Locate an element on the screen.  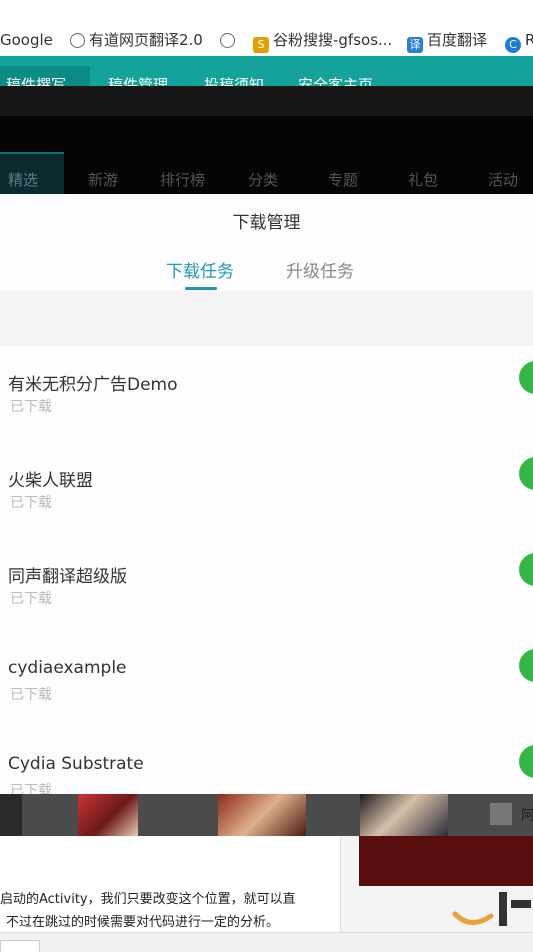
category-tabs: 精选 新游 排行榜 分类 专题 礼包 活动 is located at coordinates (266, 174).